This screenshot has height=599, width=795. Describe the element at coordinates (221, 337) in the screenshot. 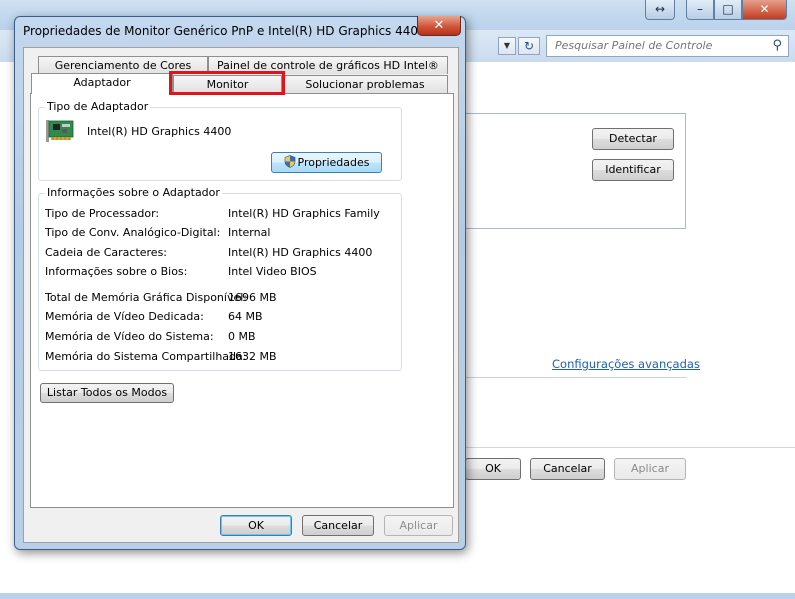

I see `memory-row-system: Memória de Vídeo do Sistema: 0 MB` at that location.